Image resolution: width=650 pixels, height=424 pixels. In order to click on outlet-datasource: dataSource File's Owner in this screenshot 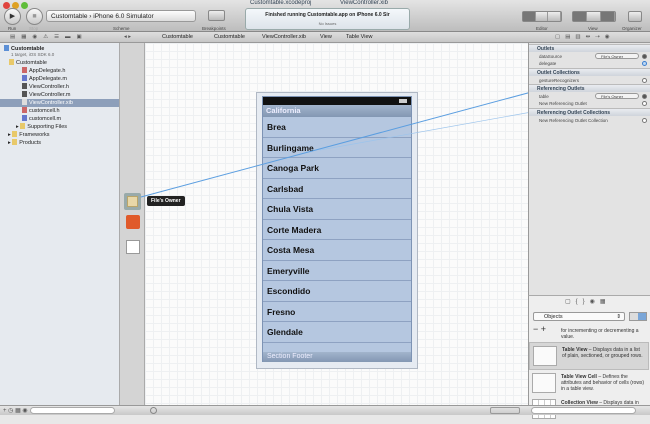, I will do `click(589, 56)`.